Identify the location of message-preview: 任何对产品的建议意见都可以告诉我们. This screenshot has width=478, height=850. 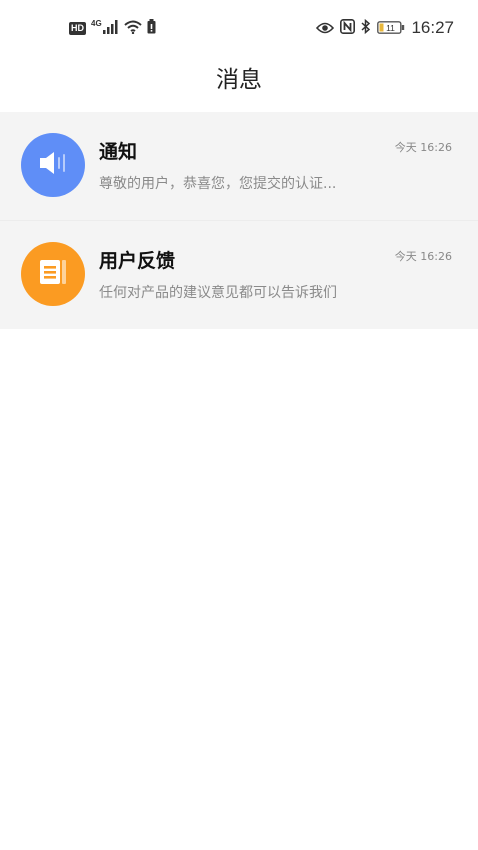
(218, 293).